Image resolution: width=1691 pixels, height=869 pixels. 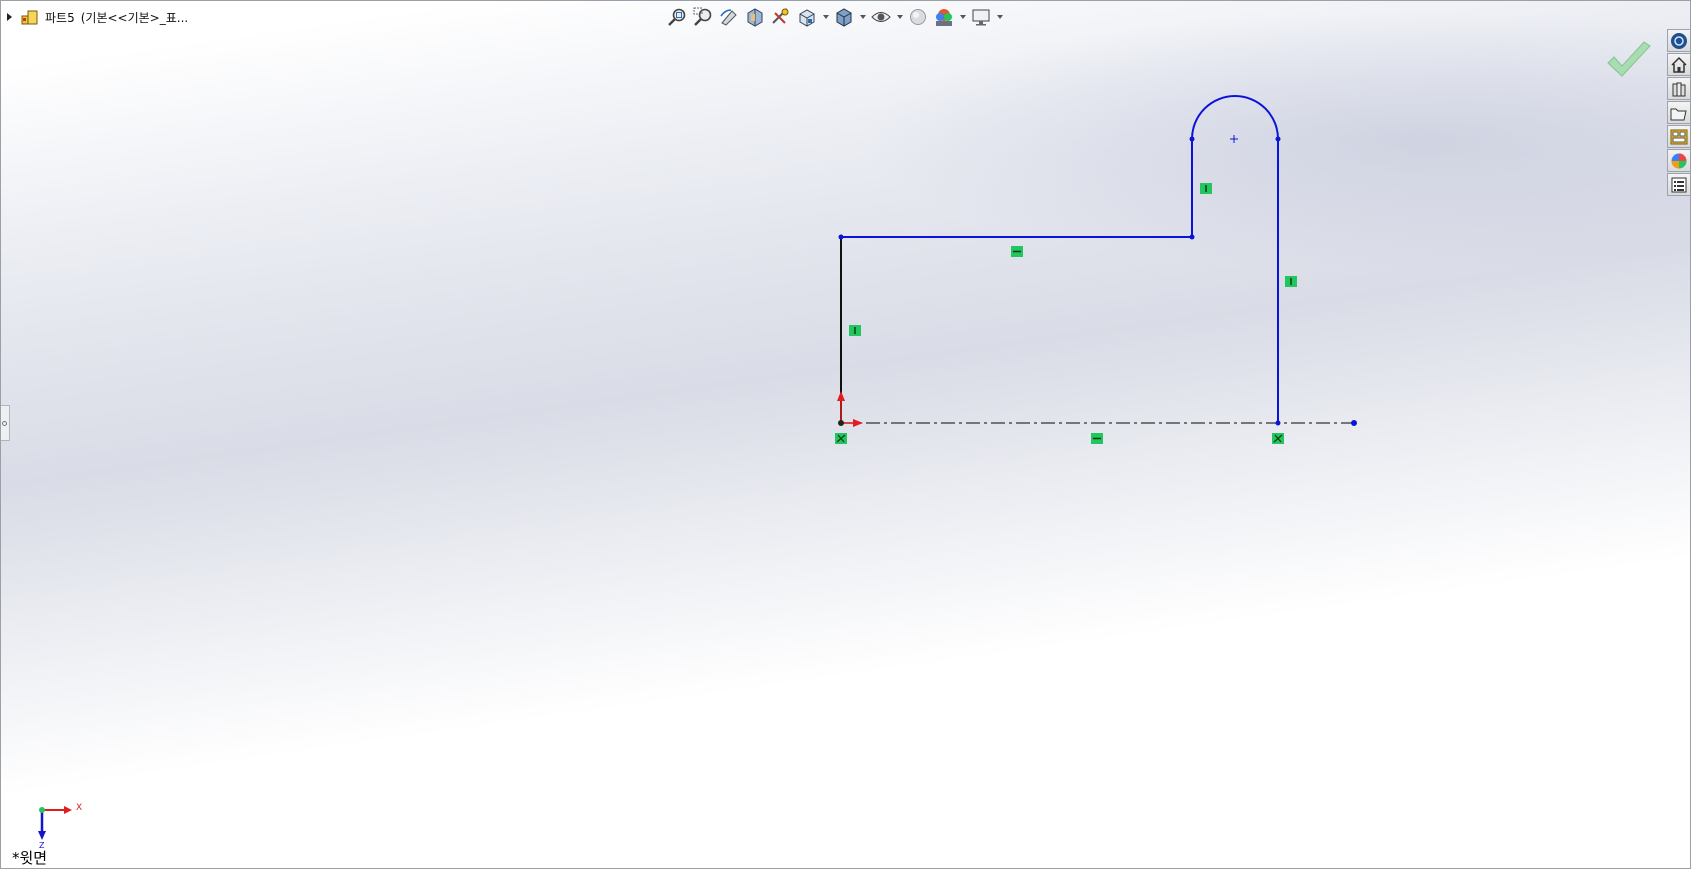 What do you see at coordinates (30, 858) in the screenshot?
I see `view-orientation-label: *윗면` at bounding box center [30, 858].